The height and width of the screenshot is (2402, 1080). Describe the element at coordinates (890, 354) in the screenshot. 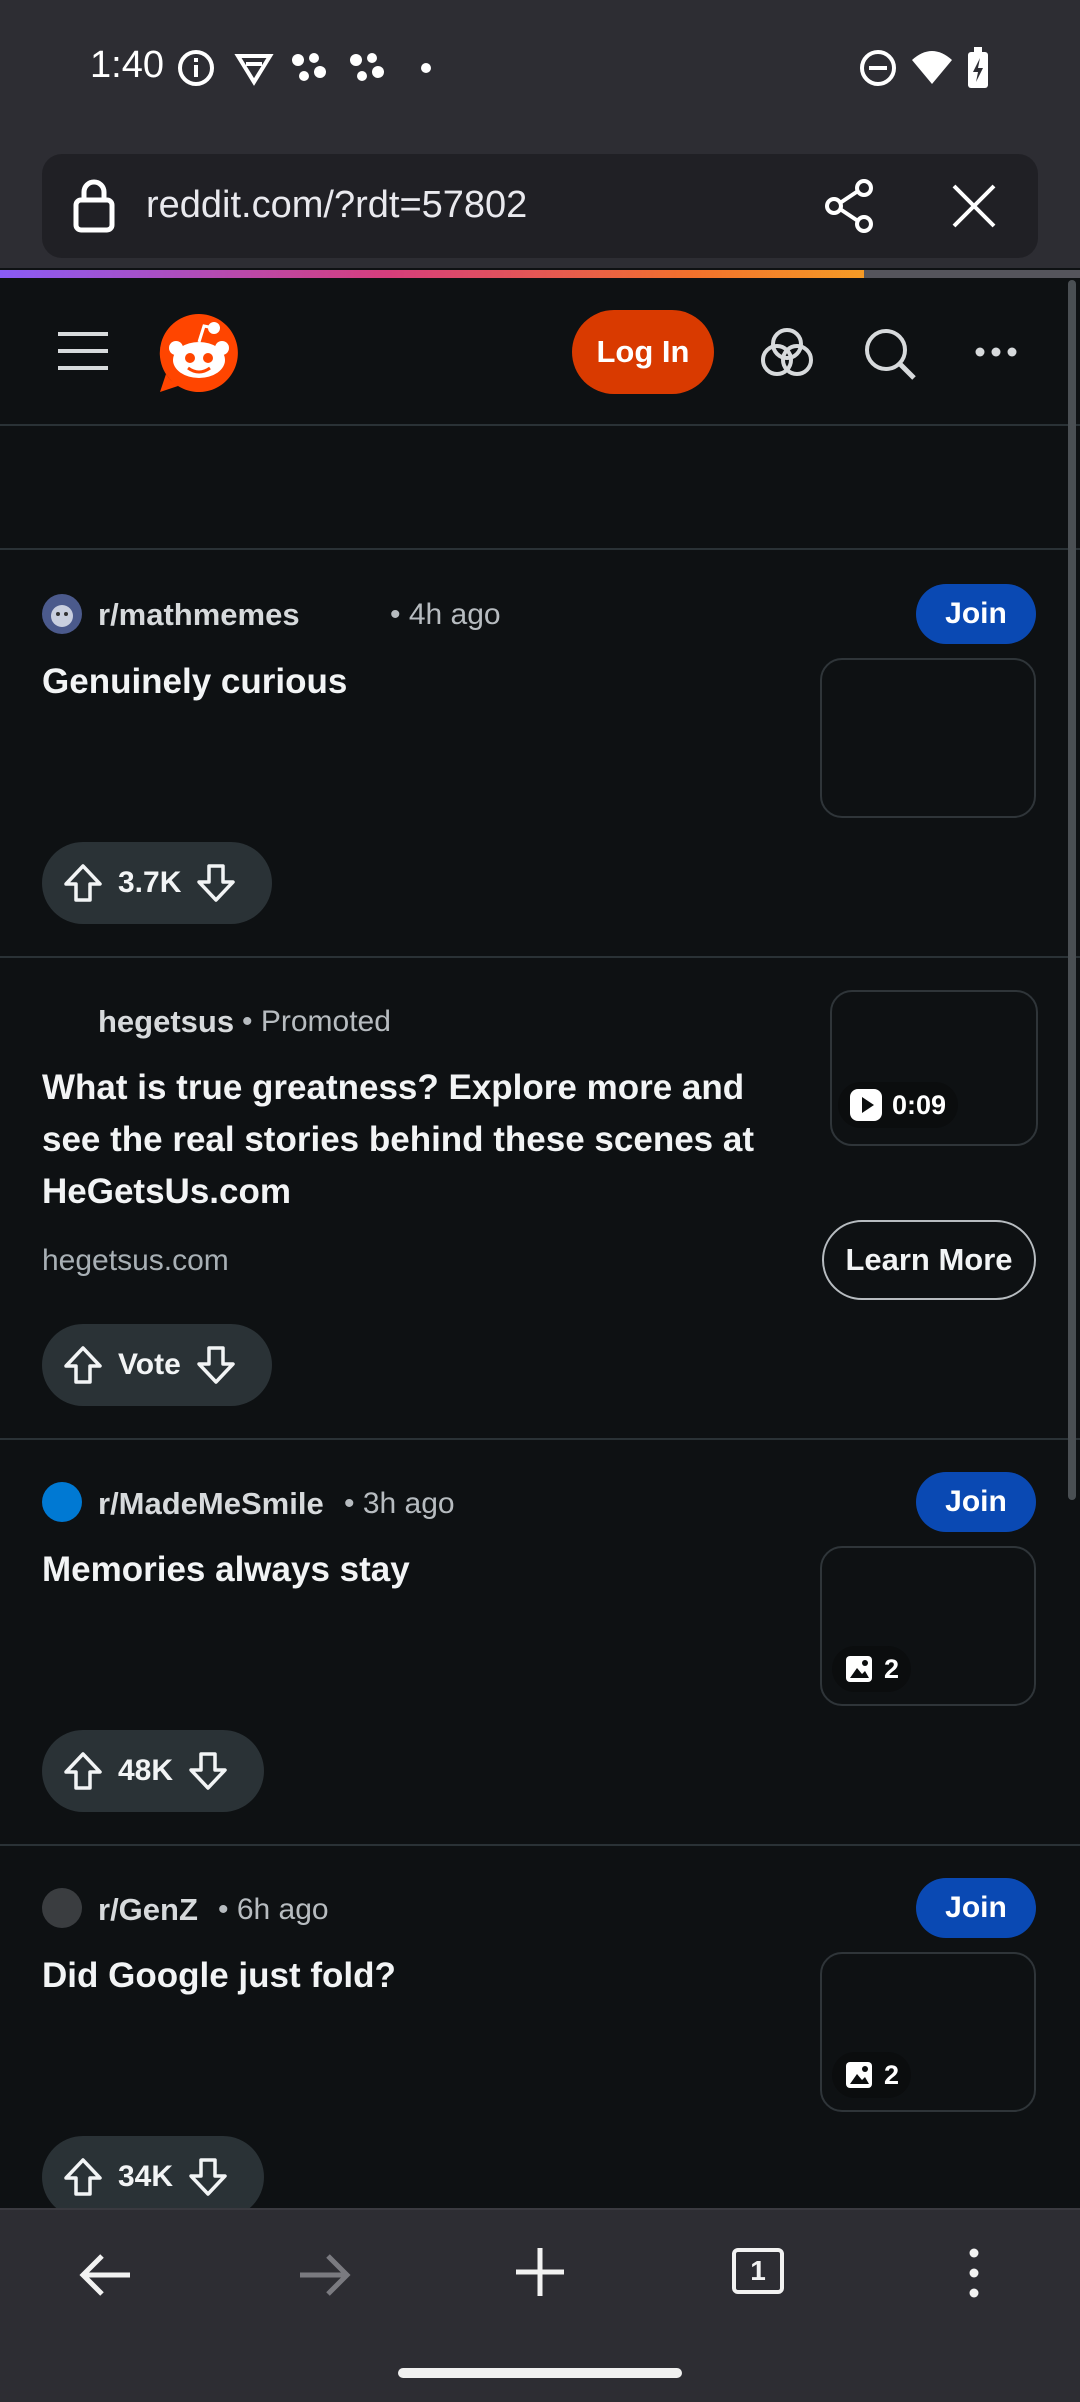

I see `search-icon` at that location.